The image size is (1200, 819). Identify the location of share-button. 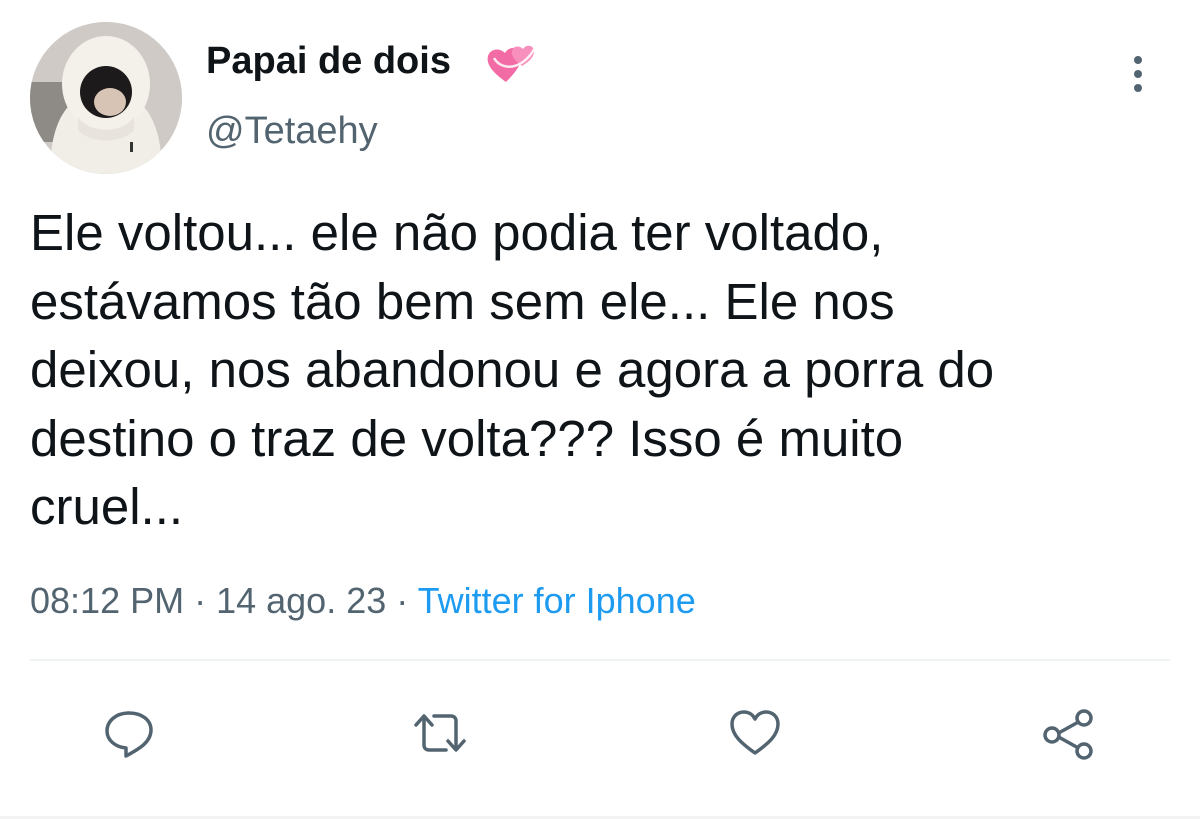
(1068, 733).